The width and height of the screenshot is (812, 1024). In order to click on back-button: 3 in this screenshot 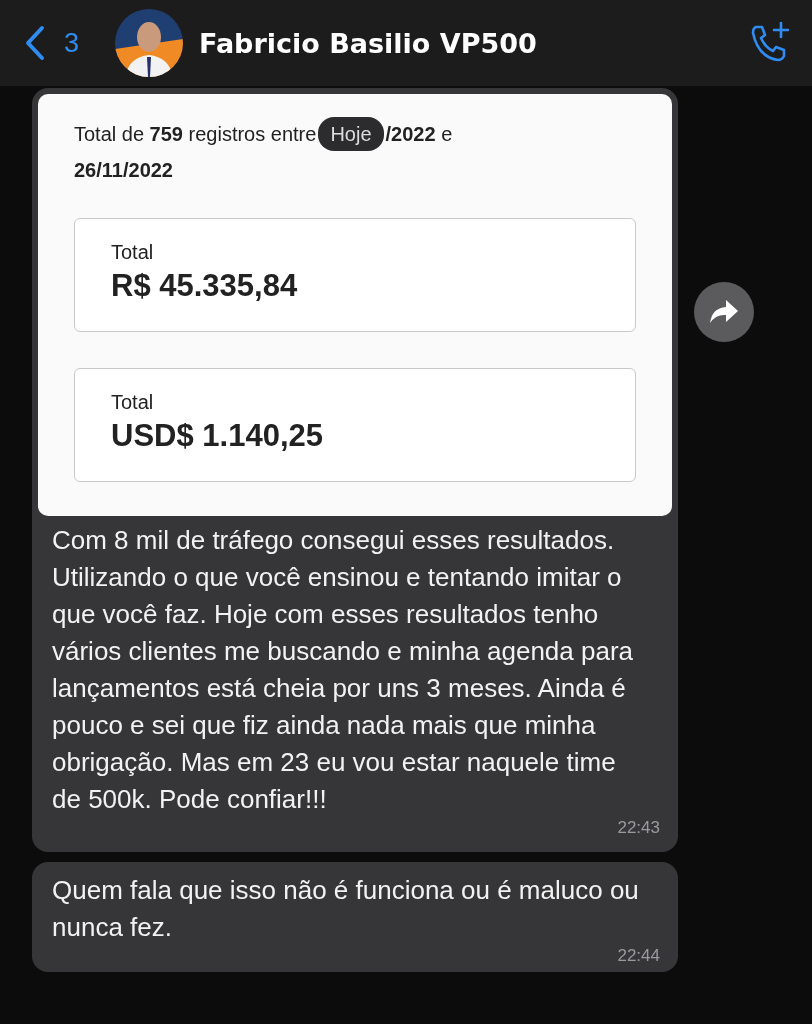, I will do `click(52, 43)`.